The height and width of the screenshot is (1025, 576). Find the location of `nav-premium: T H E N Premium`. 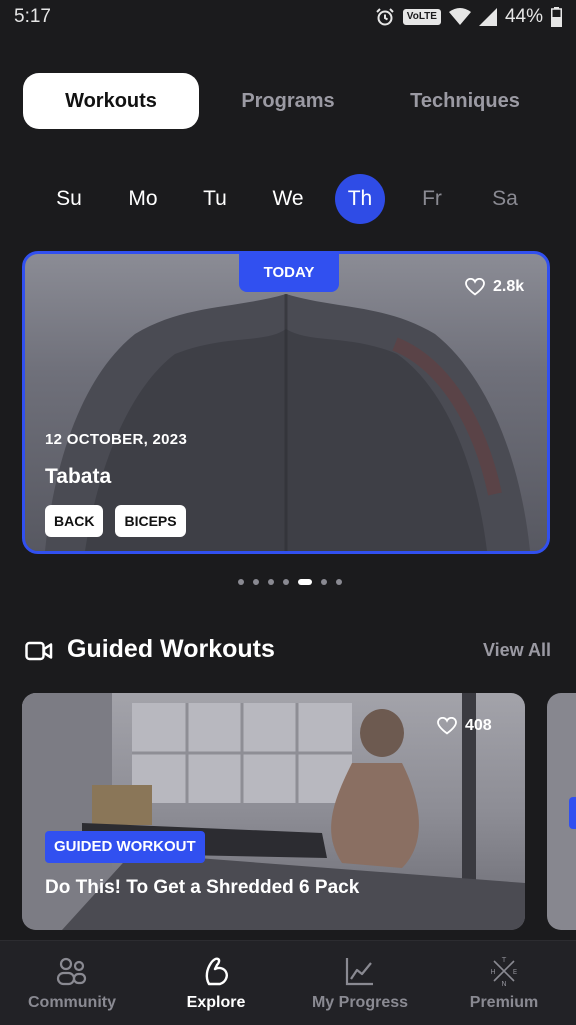

nav-premium: T H E N Premium is located at coordinates (504, 983).